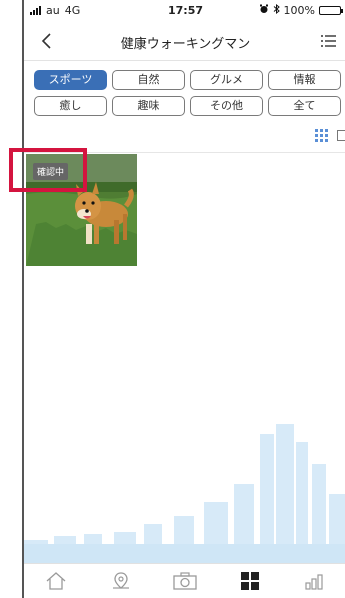 The width and height of the screenshot is (345, 598). I want to click on bar-chart-icon, so click(314, 582).